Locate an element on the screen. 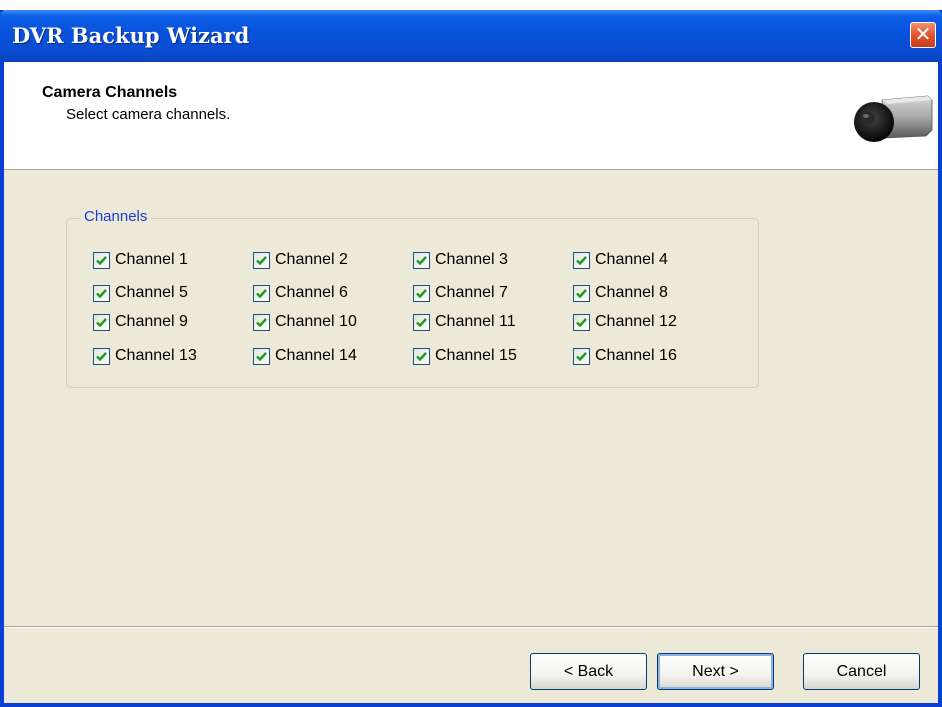 The width and height of the screenshot is (942, 707). channel-checkbox: Channel 8 is located at coordinates (620, 293).